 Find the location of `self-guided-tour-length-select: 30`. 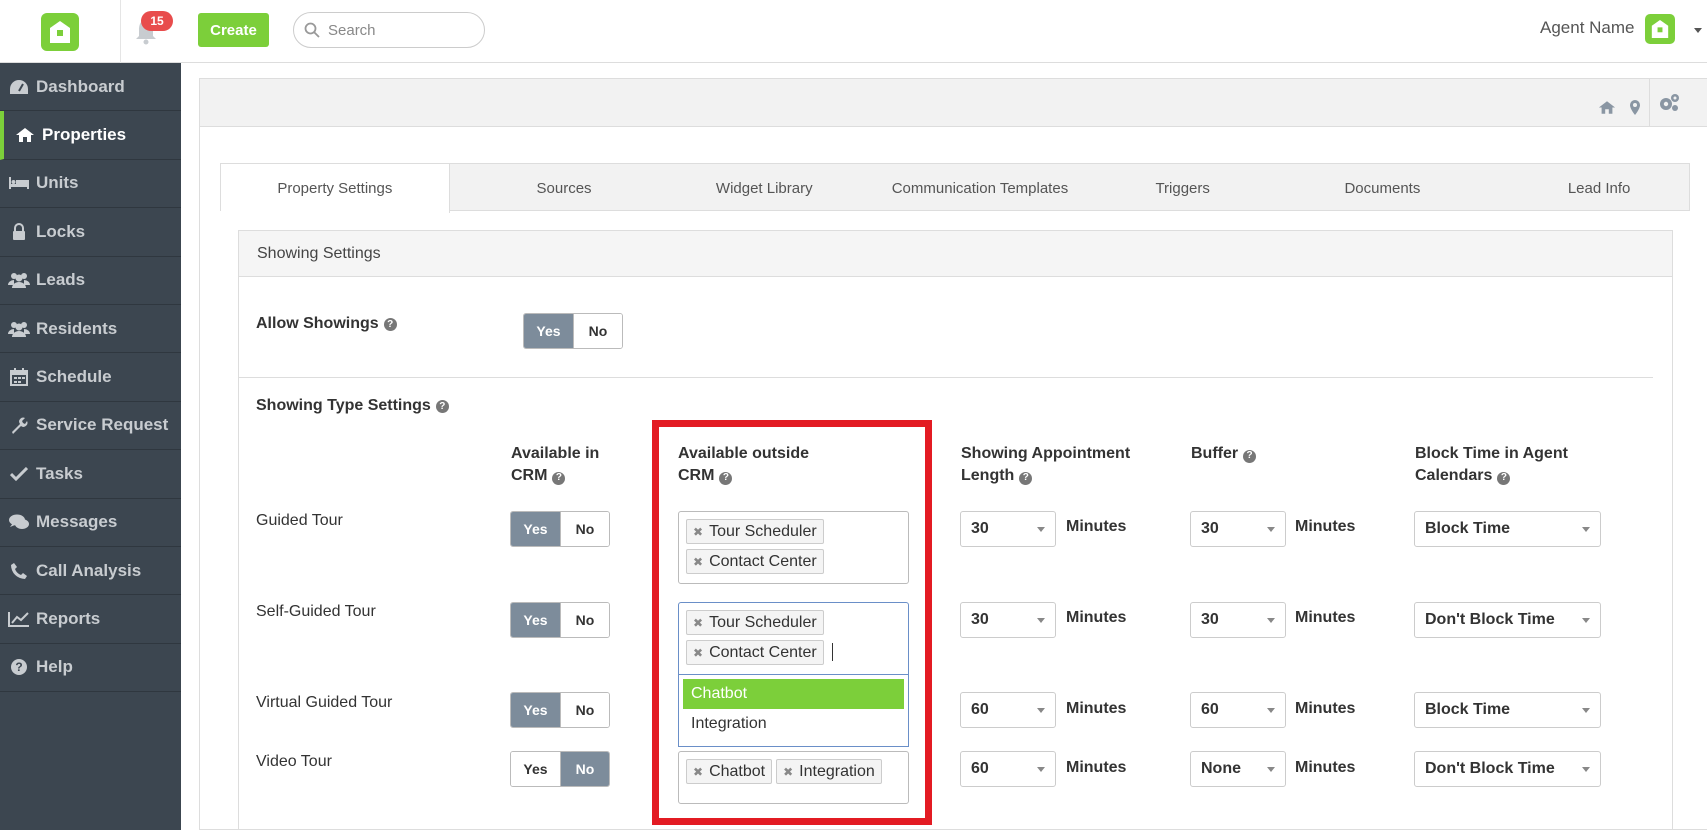

self-guided-tour-length-select: 30 is located at coordinates (1008, 620).